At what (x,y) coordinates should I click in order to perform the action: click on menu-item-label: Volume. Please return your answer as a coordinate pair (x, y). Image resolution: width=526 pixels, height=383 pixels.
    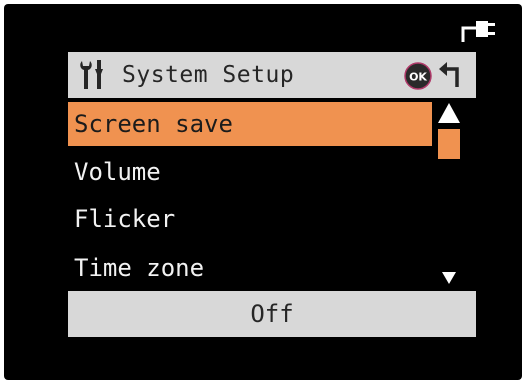
    Looking at the image, I should click on (117, 172).